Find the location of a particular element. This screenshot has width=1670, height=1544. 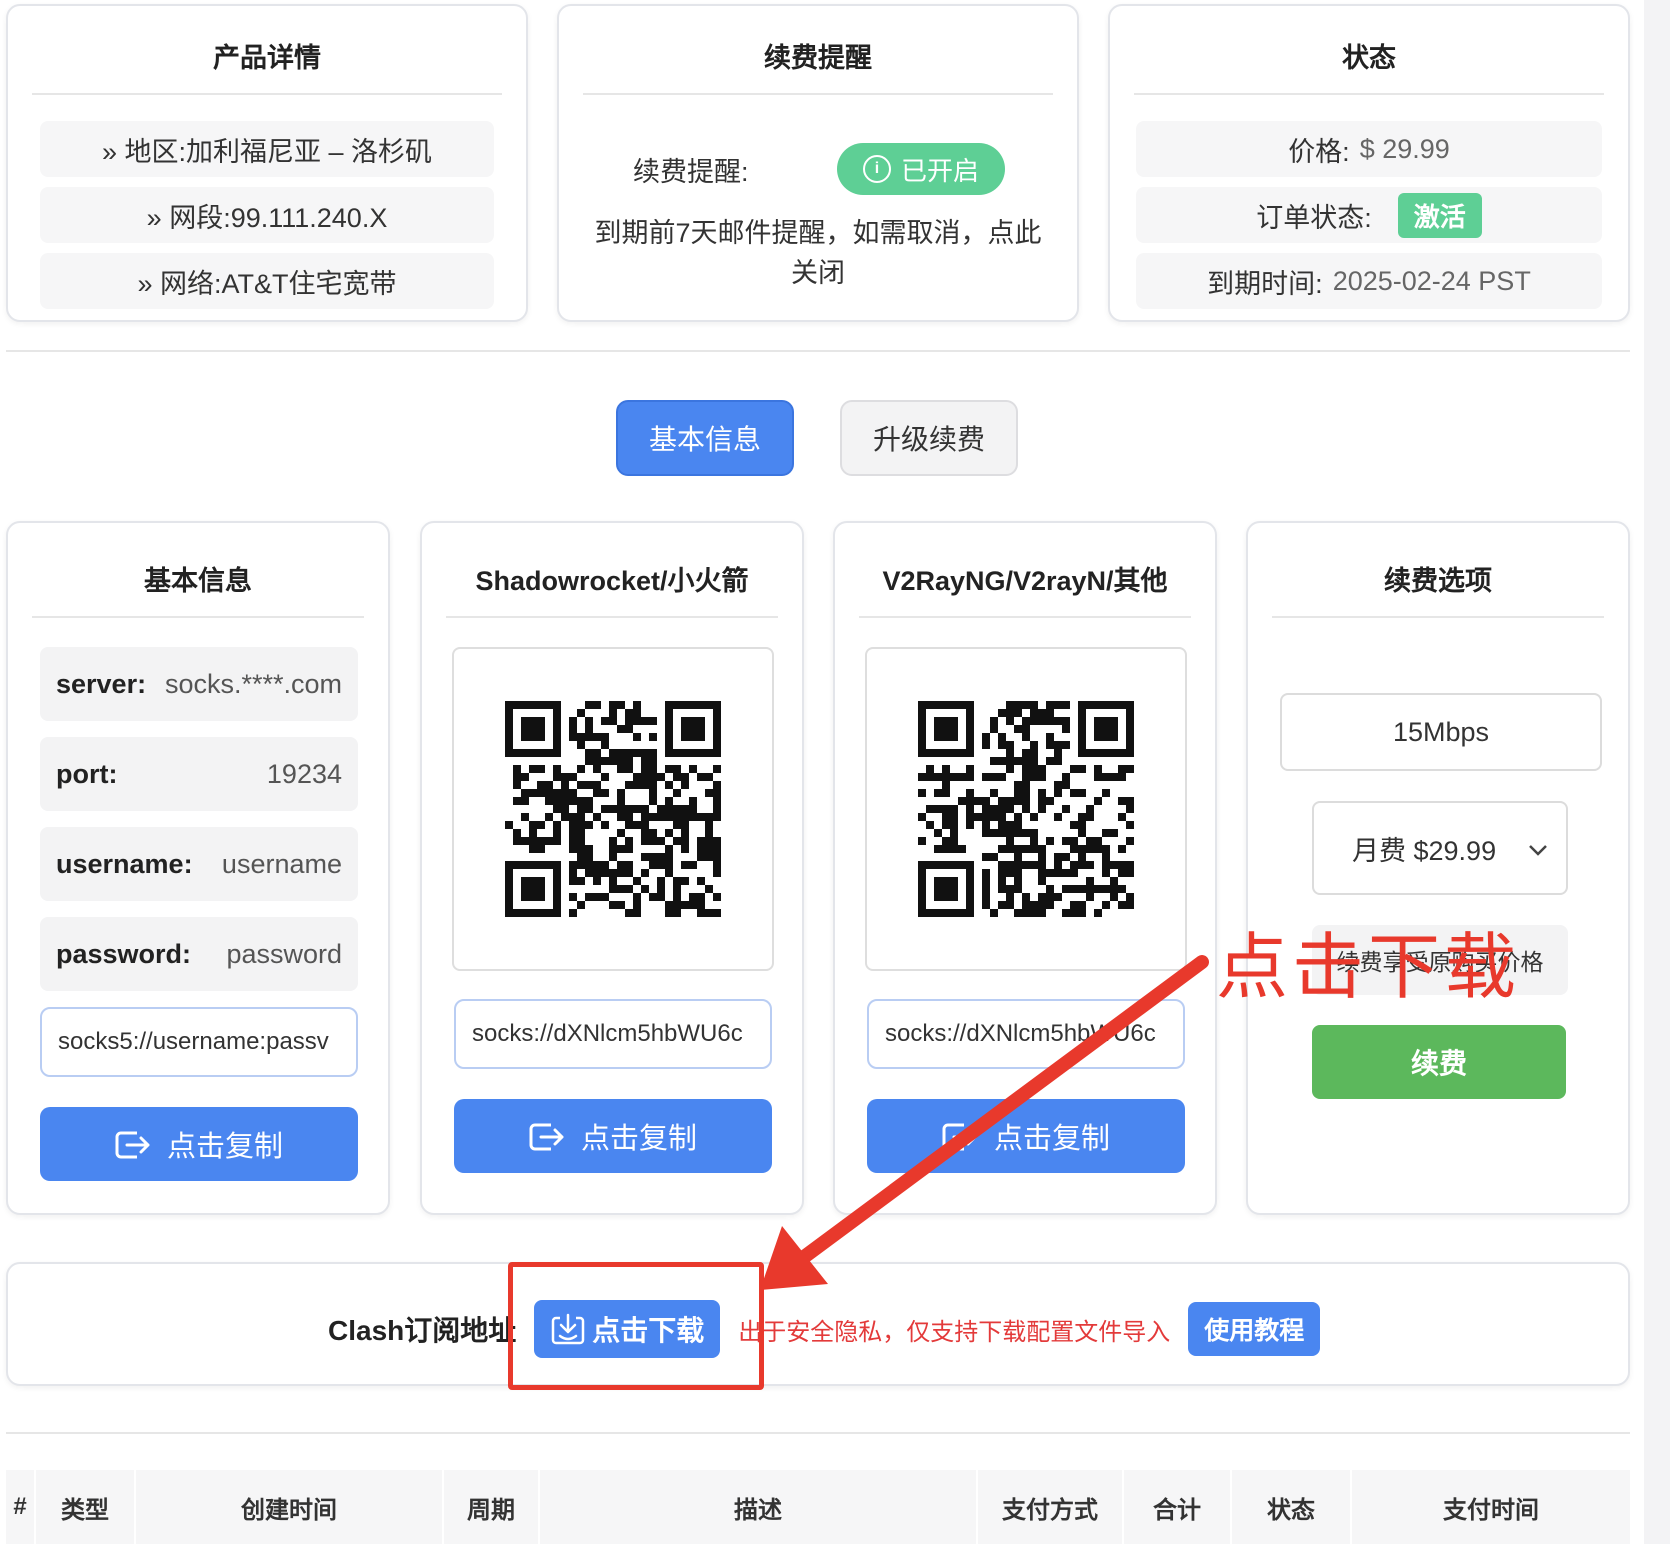

col-type: 类型 is located at coordinates (86, 1507).